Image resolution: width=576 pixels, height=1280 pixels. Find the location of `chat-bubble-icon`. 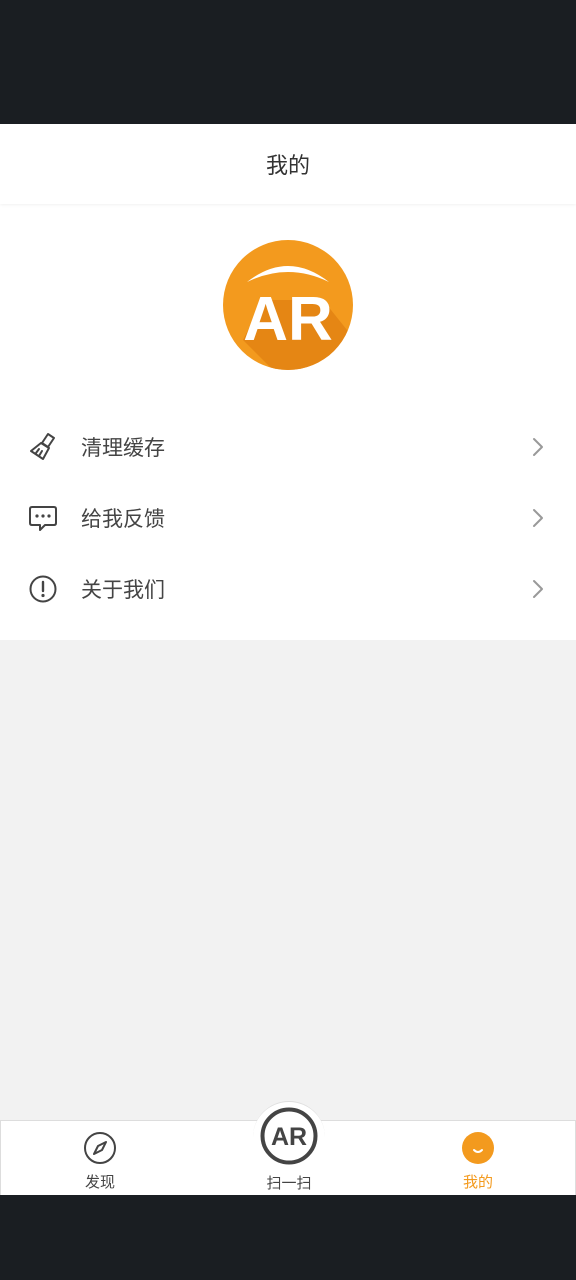

chat-bubble-icon is located at coordinates (43, 518).